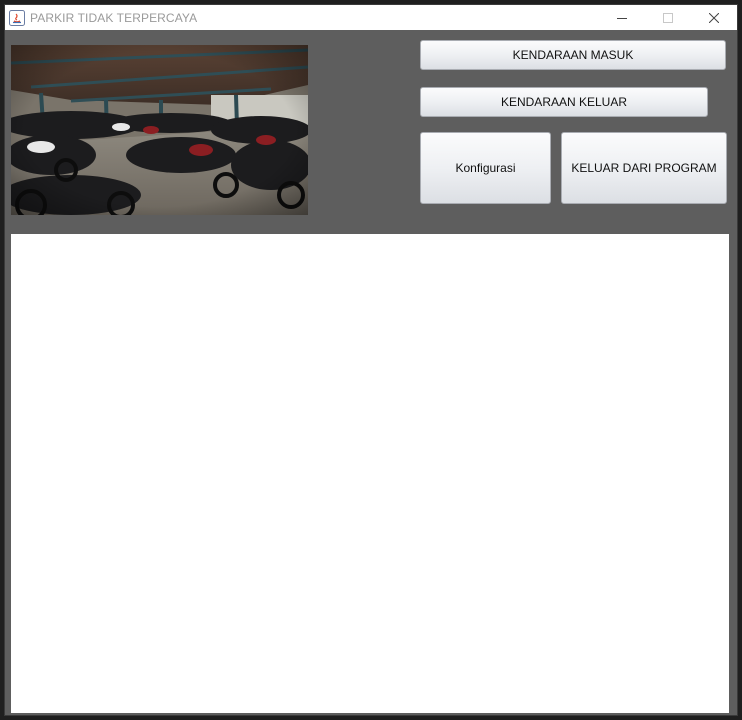  Describe the element at coordinates (371, 17) in the screenshot. I see `title-bar: PARKIR TIDAK TERPERCAYA` at that location.